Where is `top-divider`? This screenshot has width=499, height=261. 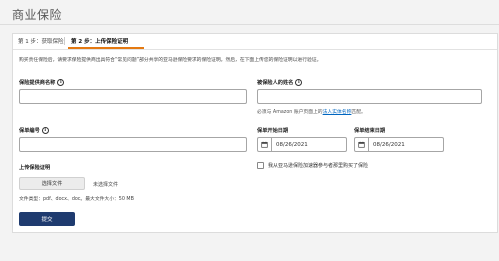 top-divider is located at coordinates (249, 24).